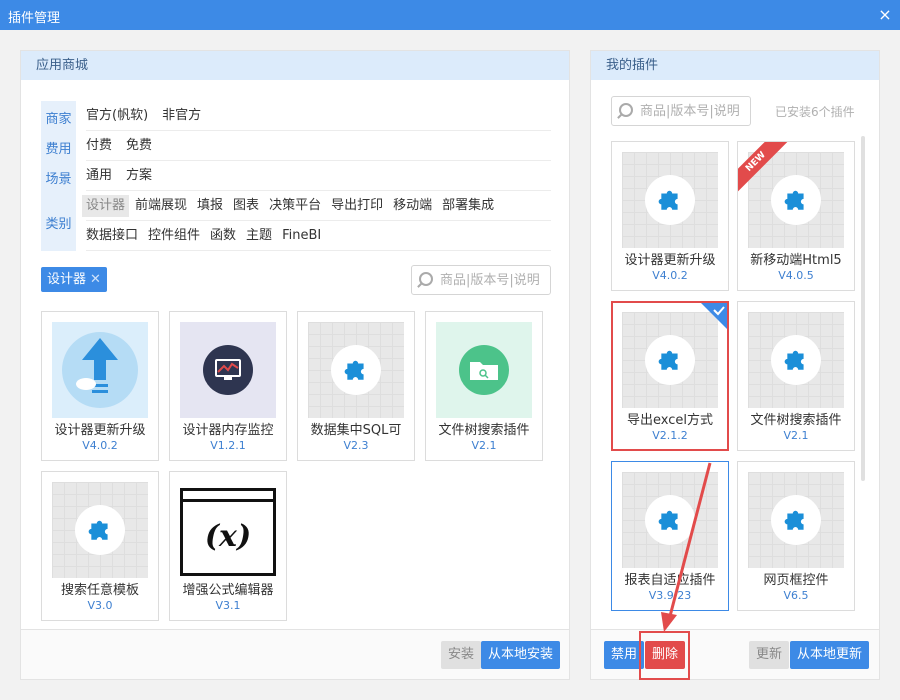  What do you see at coordinates (99, 175) in the screenshot?
I see `filter-option: 通用` at bounding box center [99, 175].